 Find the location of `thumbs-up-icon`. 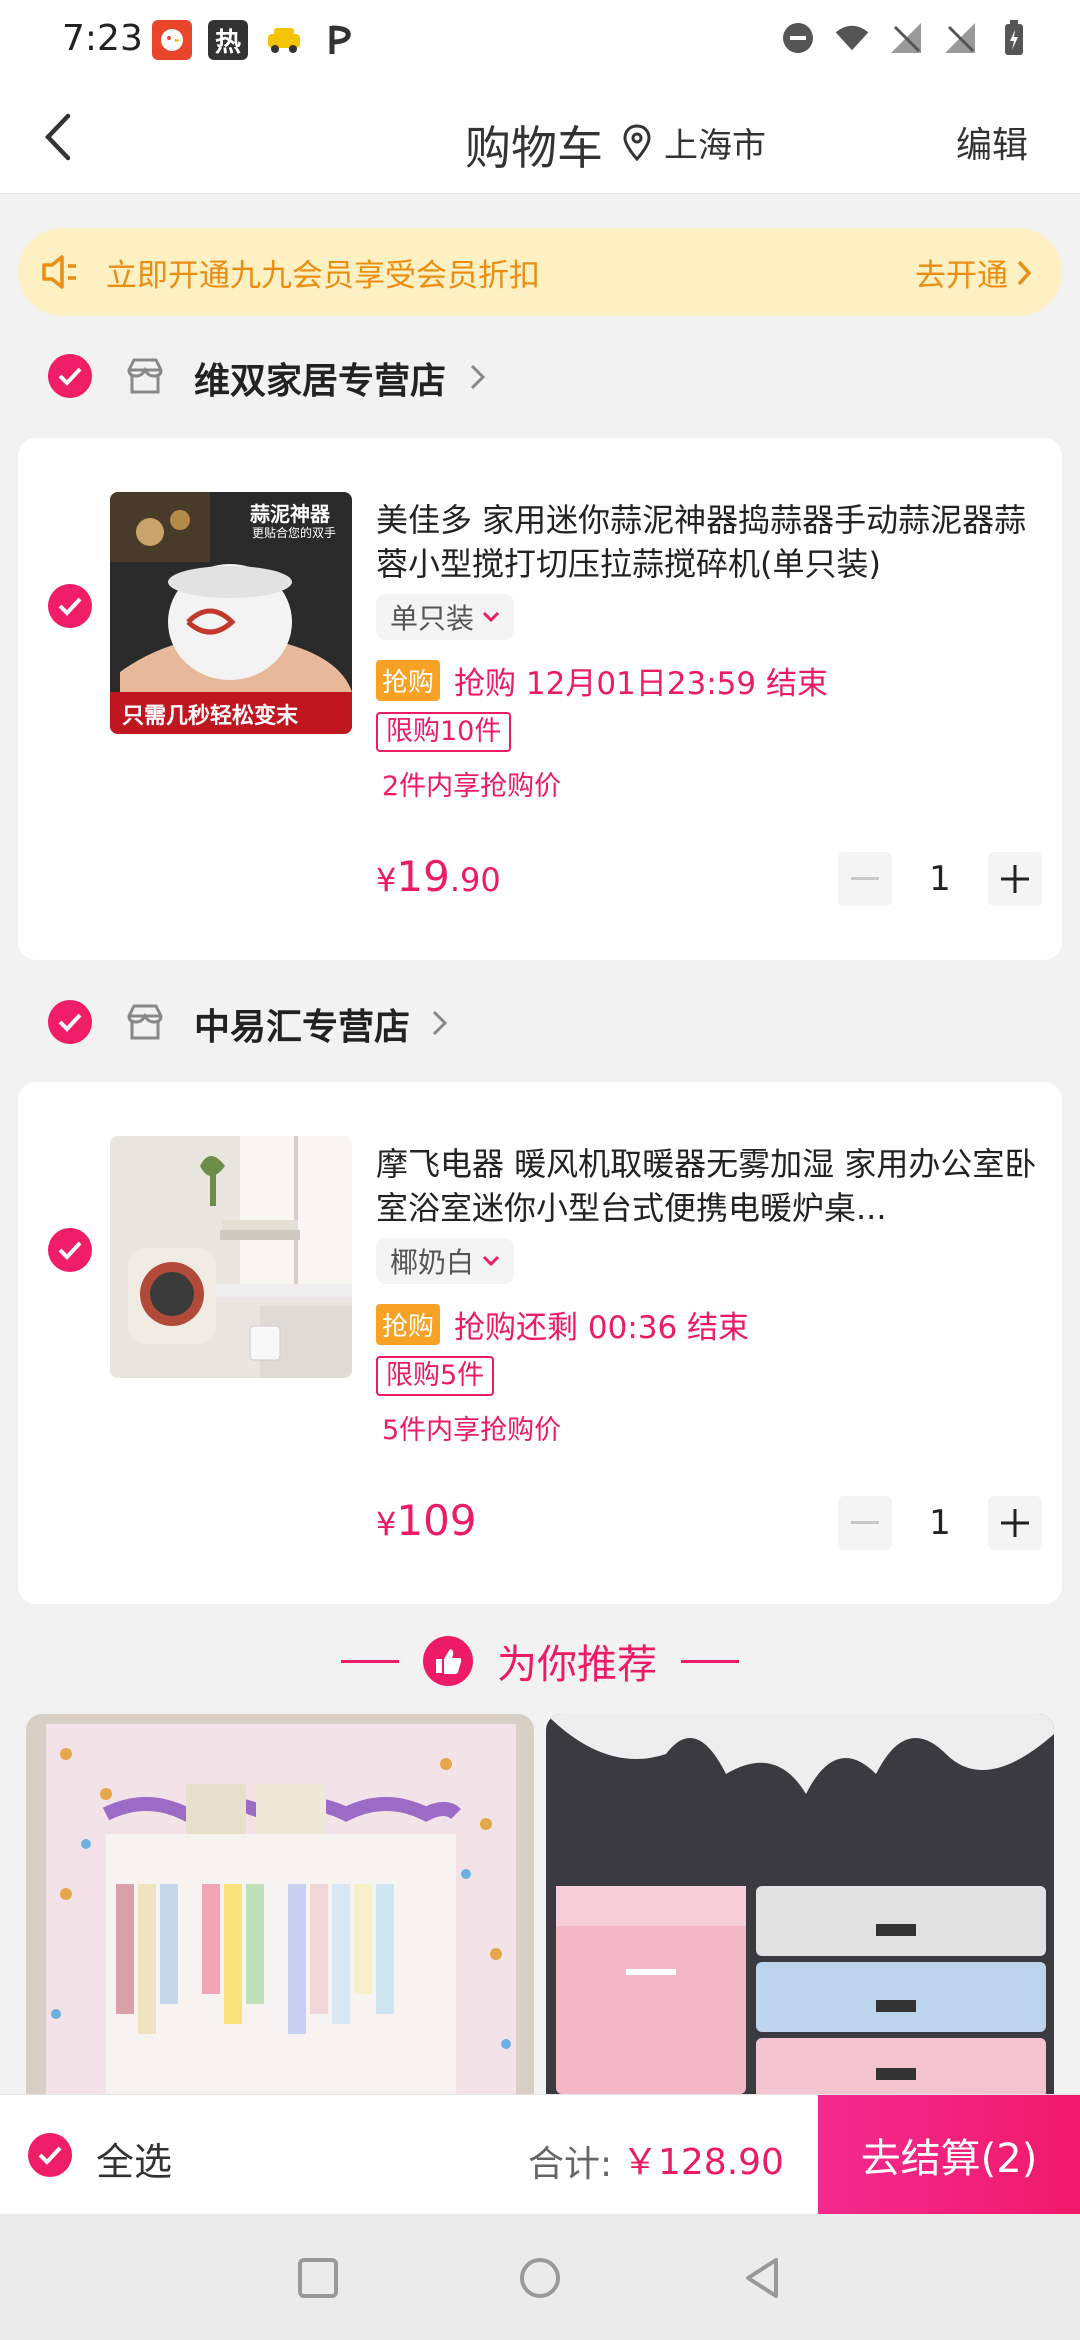

thumbs-up-icon is located at coordinates (448, 1661).